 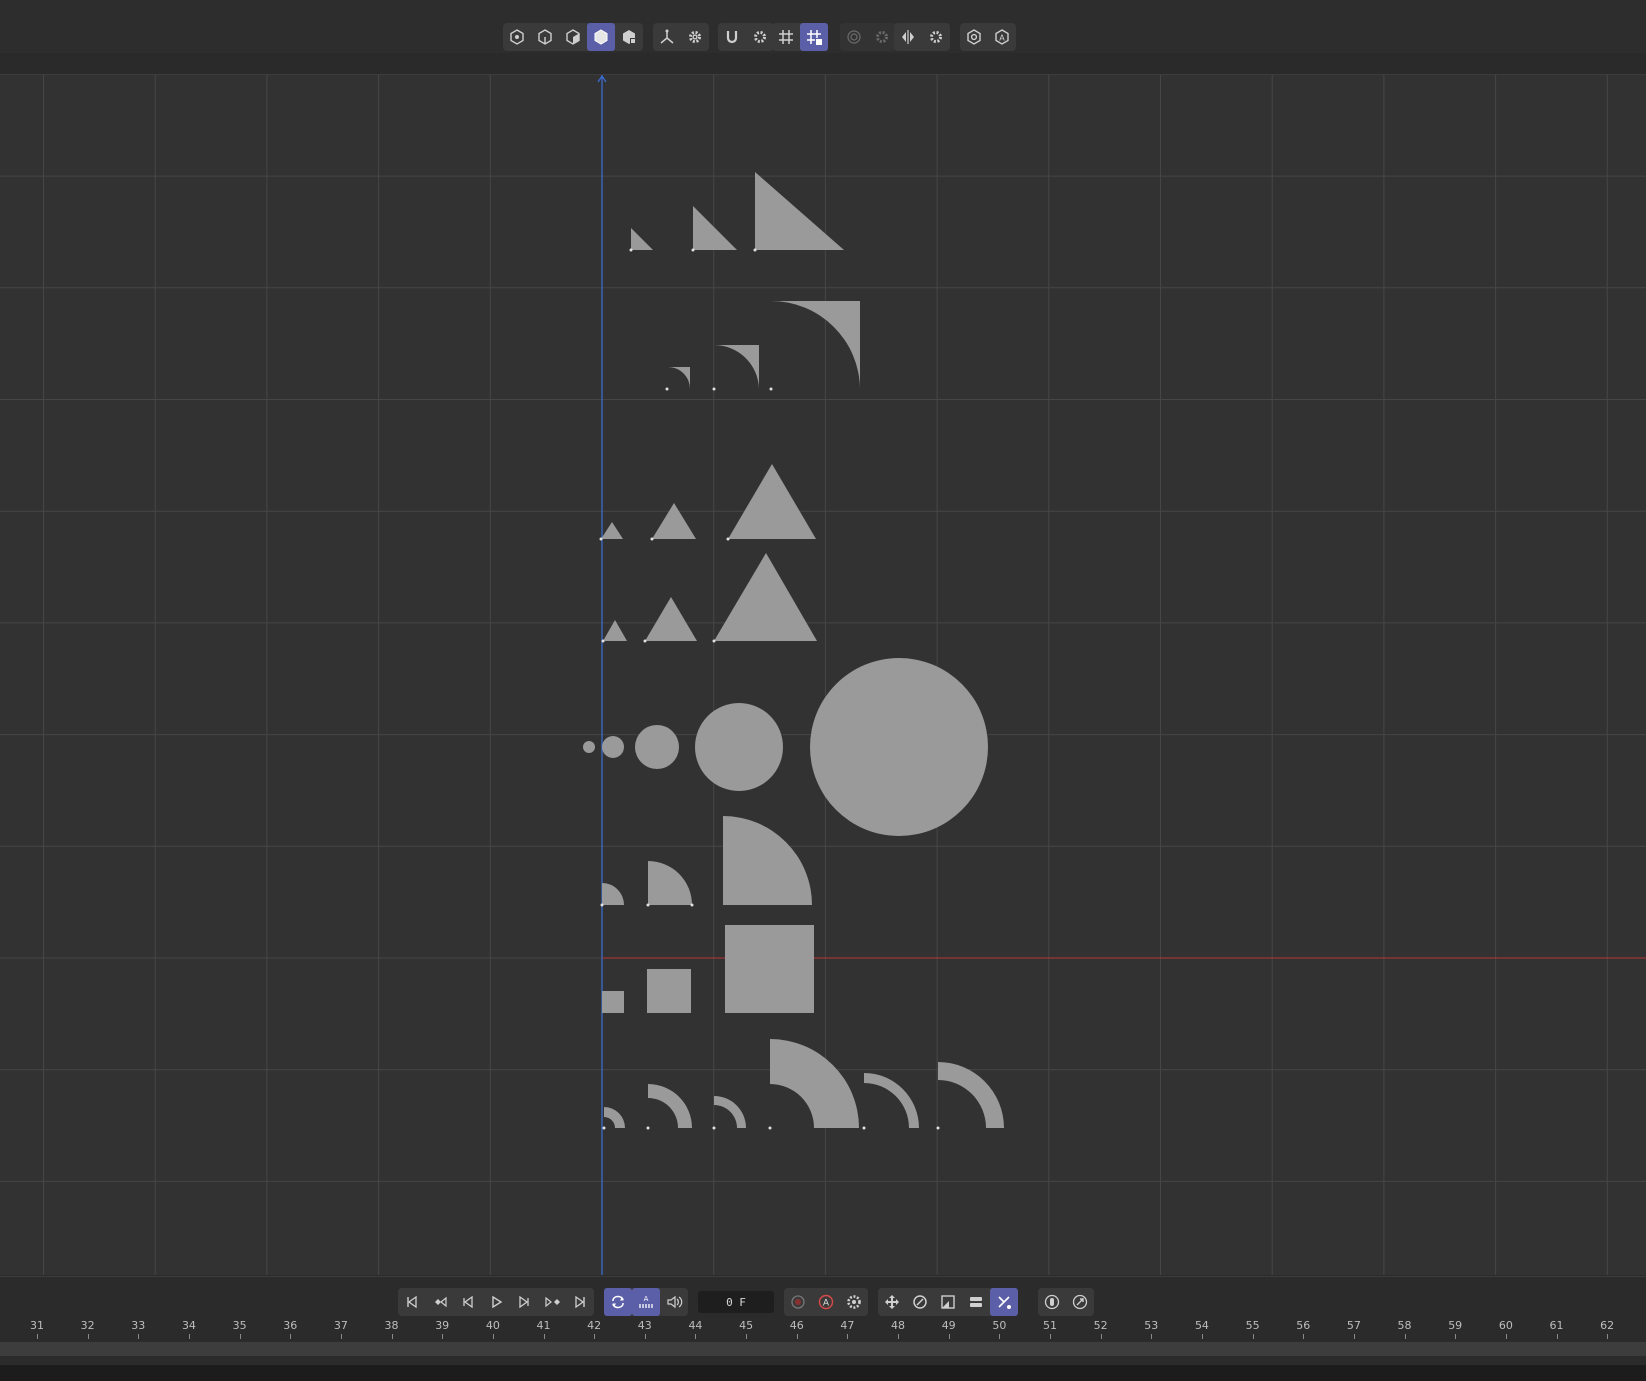 I want to click on autokey-record-icon: A, so click(x=826, y=1302).